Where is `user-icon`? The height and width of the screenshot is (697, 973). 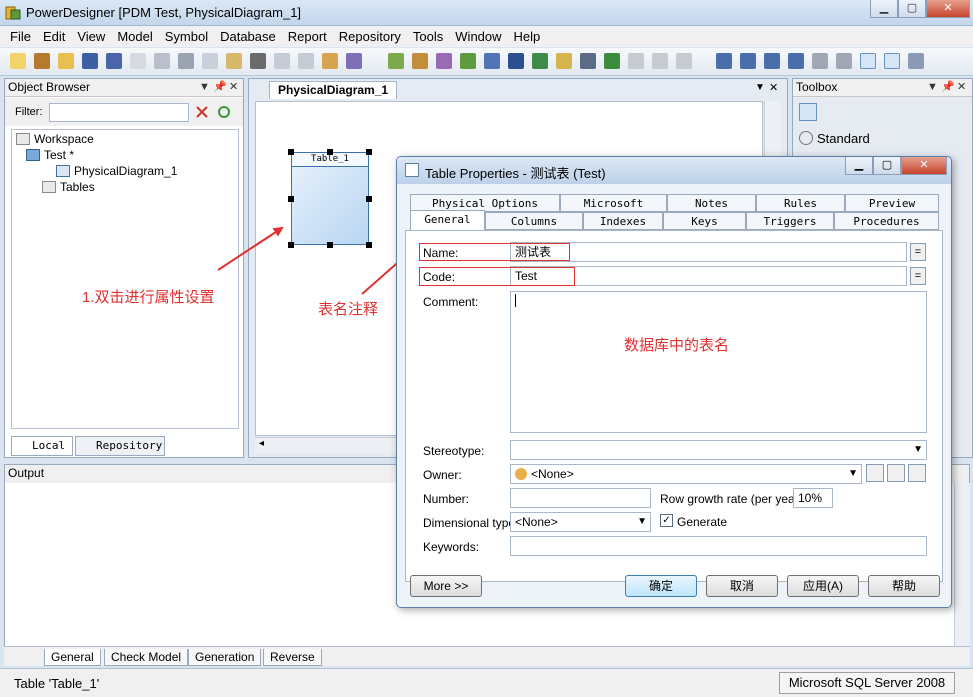 user-icon is located at coordinates (521, 474).